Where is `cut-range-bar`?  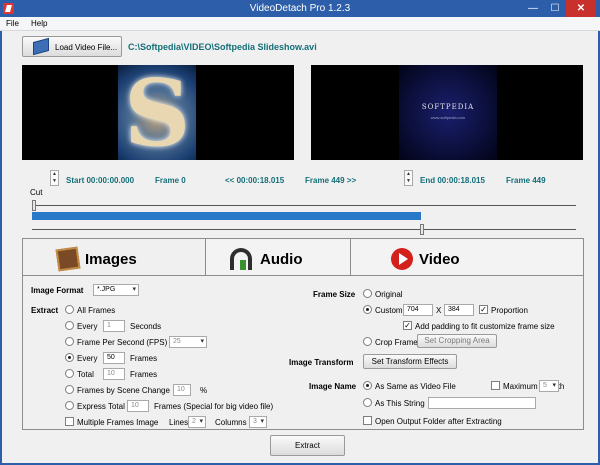 cut-range-bar is located at coordinates (226, 216).